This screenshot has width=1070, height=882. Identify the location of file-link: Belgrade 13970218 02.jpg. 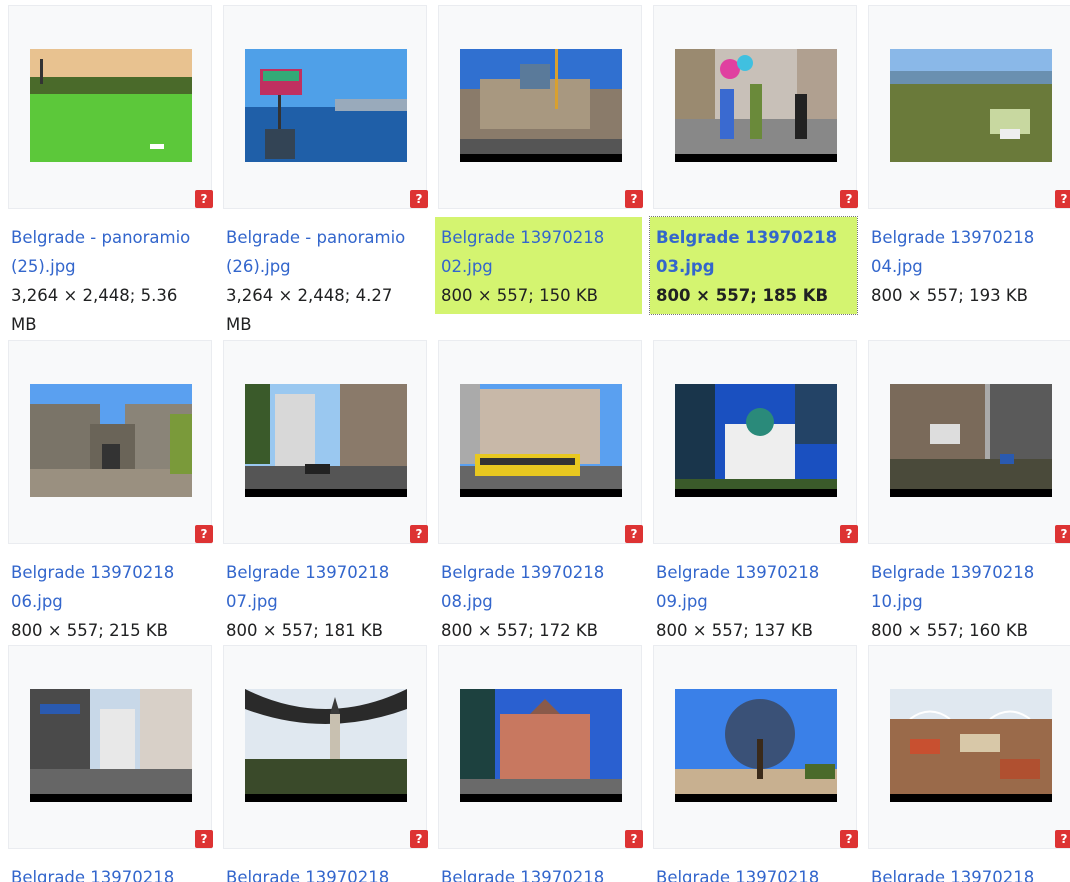
(538, 252).